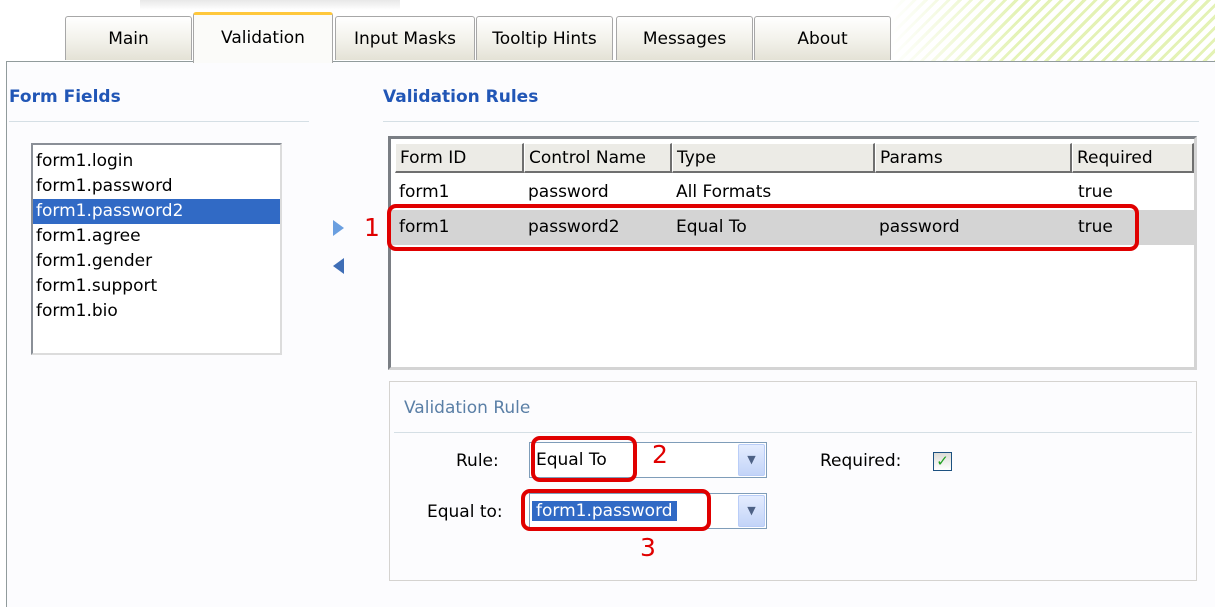 This screenshot has height=607, width=1215. I want to click on equal-to-select-value: form1.password, so click(604, 511).